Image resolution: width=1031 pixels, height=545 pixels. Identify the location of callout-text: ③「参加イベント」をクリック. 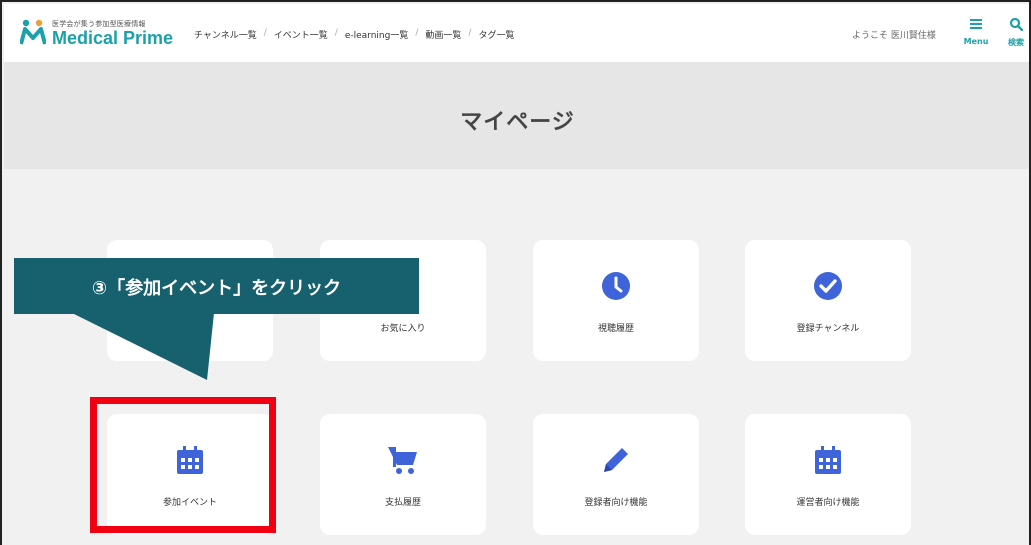
(216, 288).